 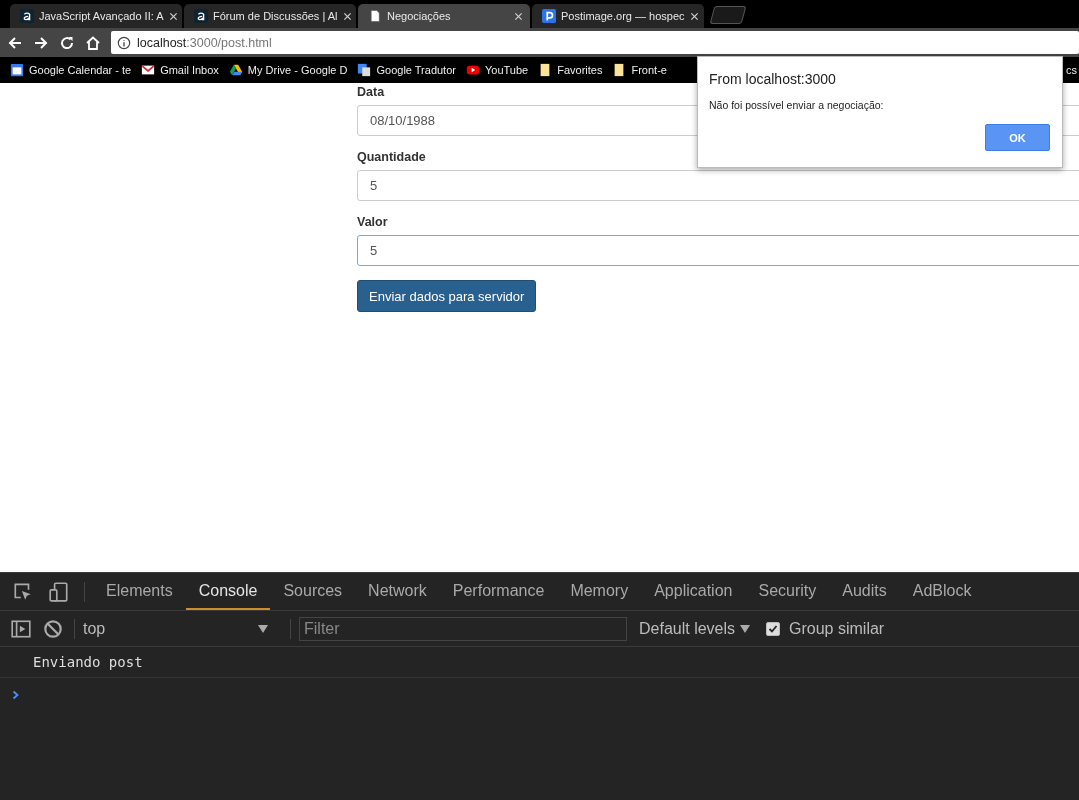 What do you see at coordinates (371, 92) in the screenshot?
I see `field-label: Data` at bounding box center [371, 92].